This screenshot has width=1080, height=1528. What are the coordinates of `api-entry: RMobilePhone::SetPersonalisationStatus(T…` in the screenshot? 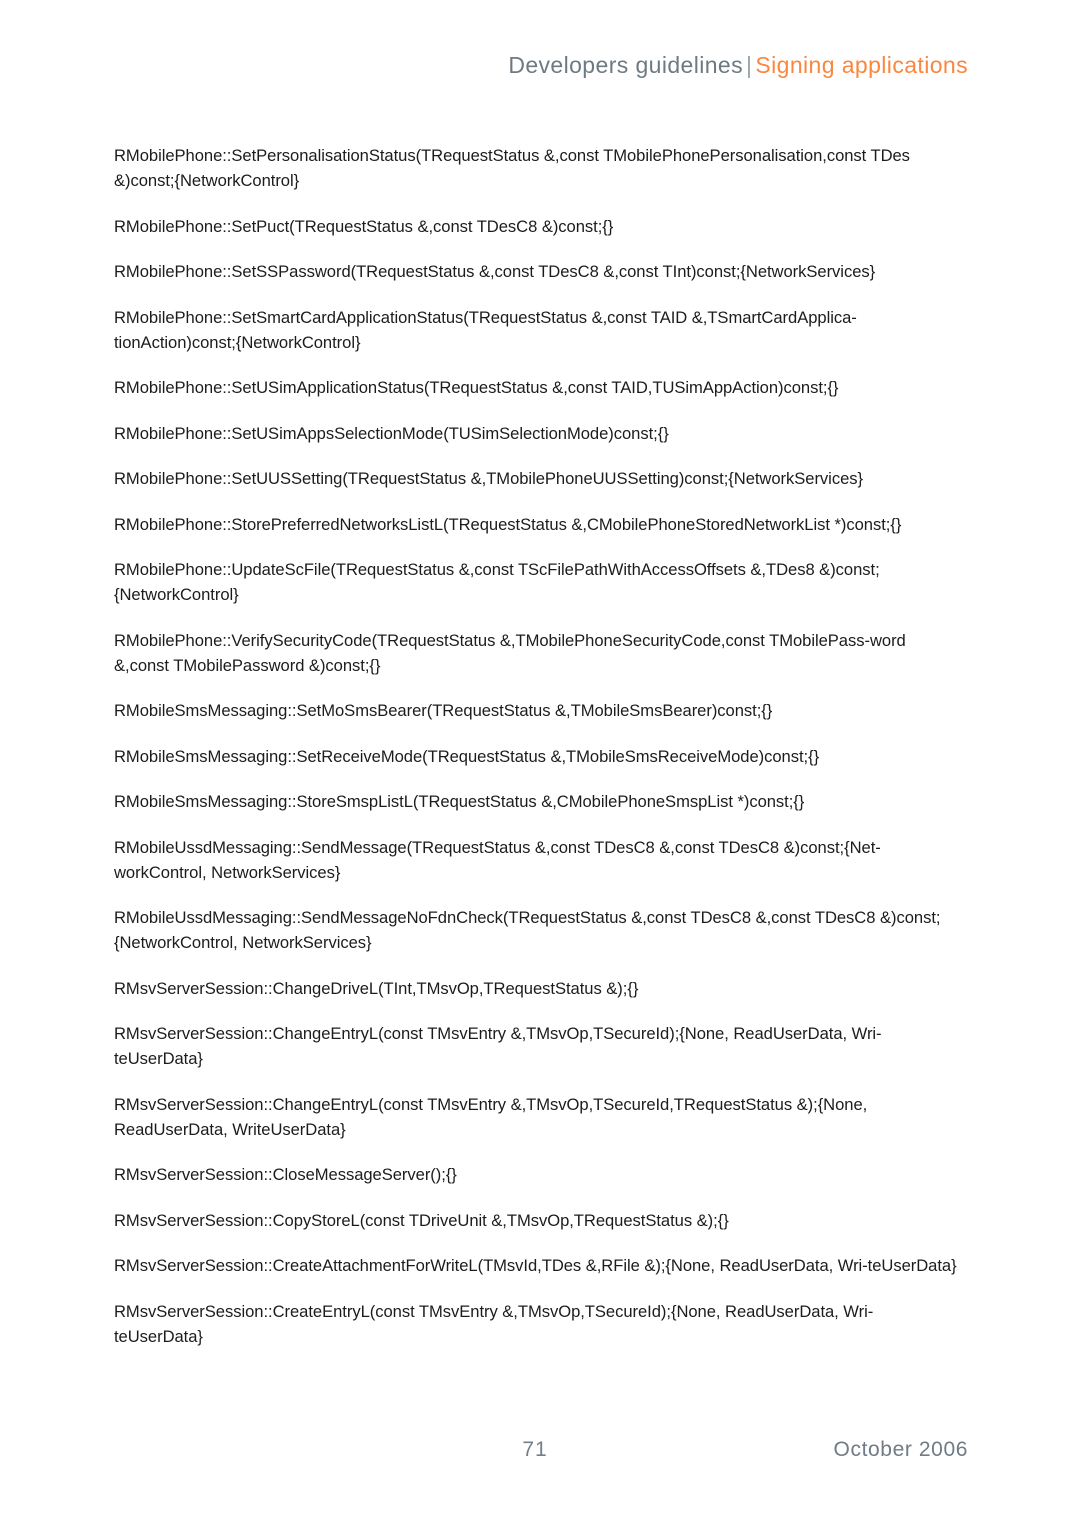 It's located at (514, 168).